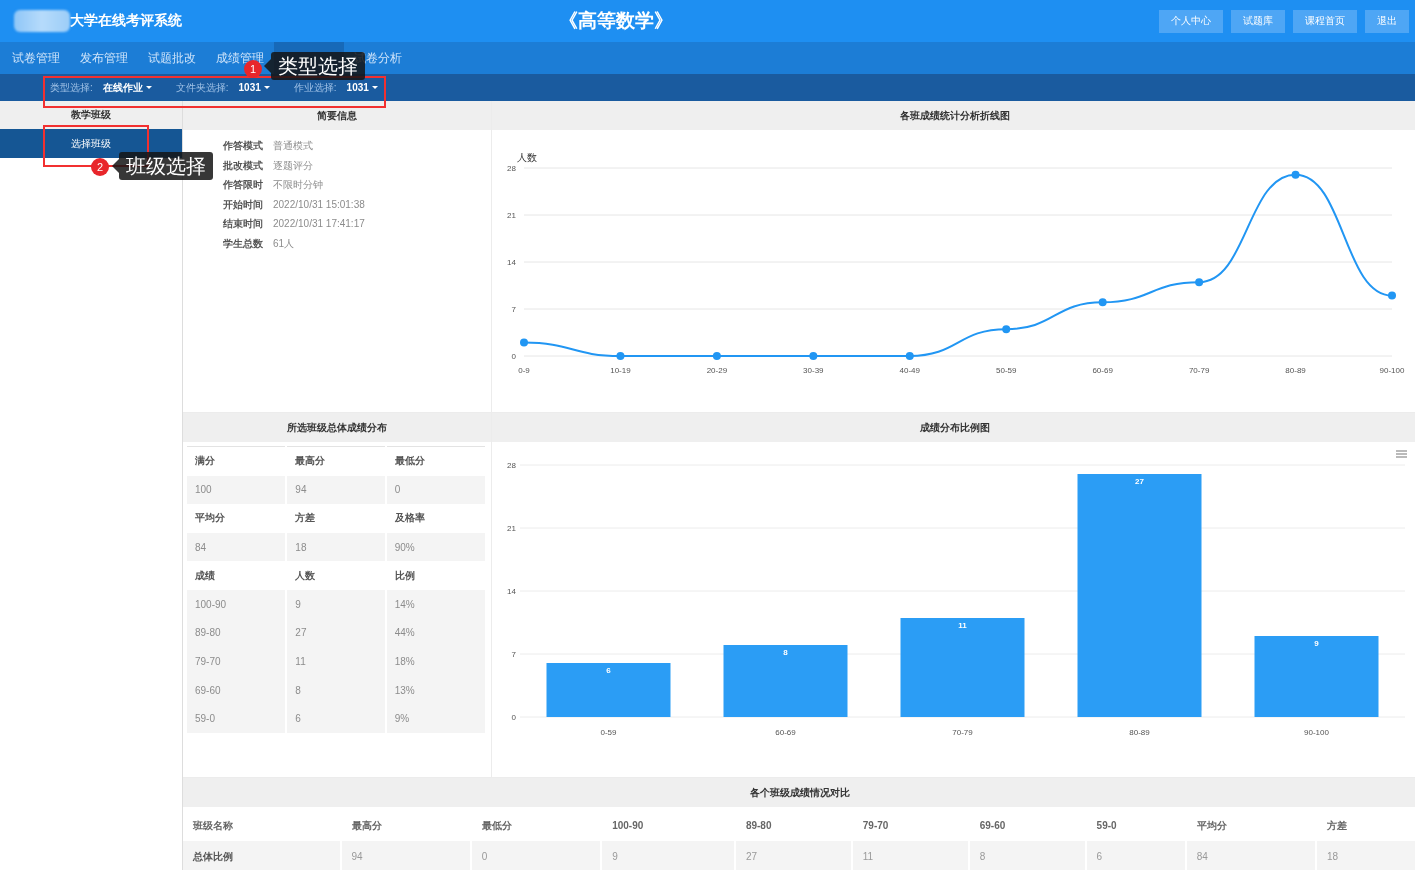 The height and width of the screenshot is (870, 1415). I want to click on table-cell: 18%, so click(435, 661).